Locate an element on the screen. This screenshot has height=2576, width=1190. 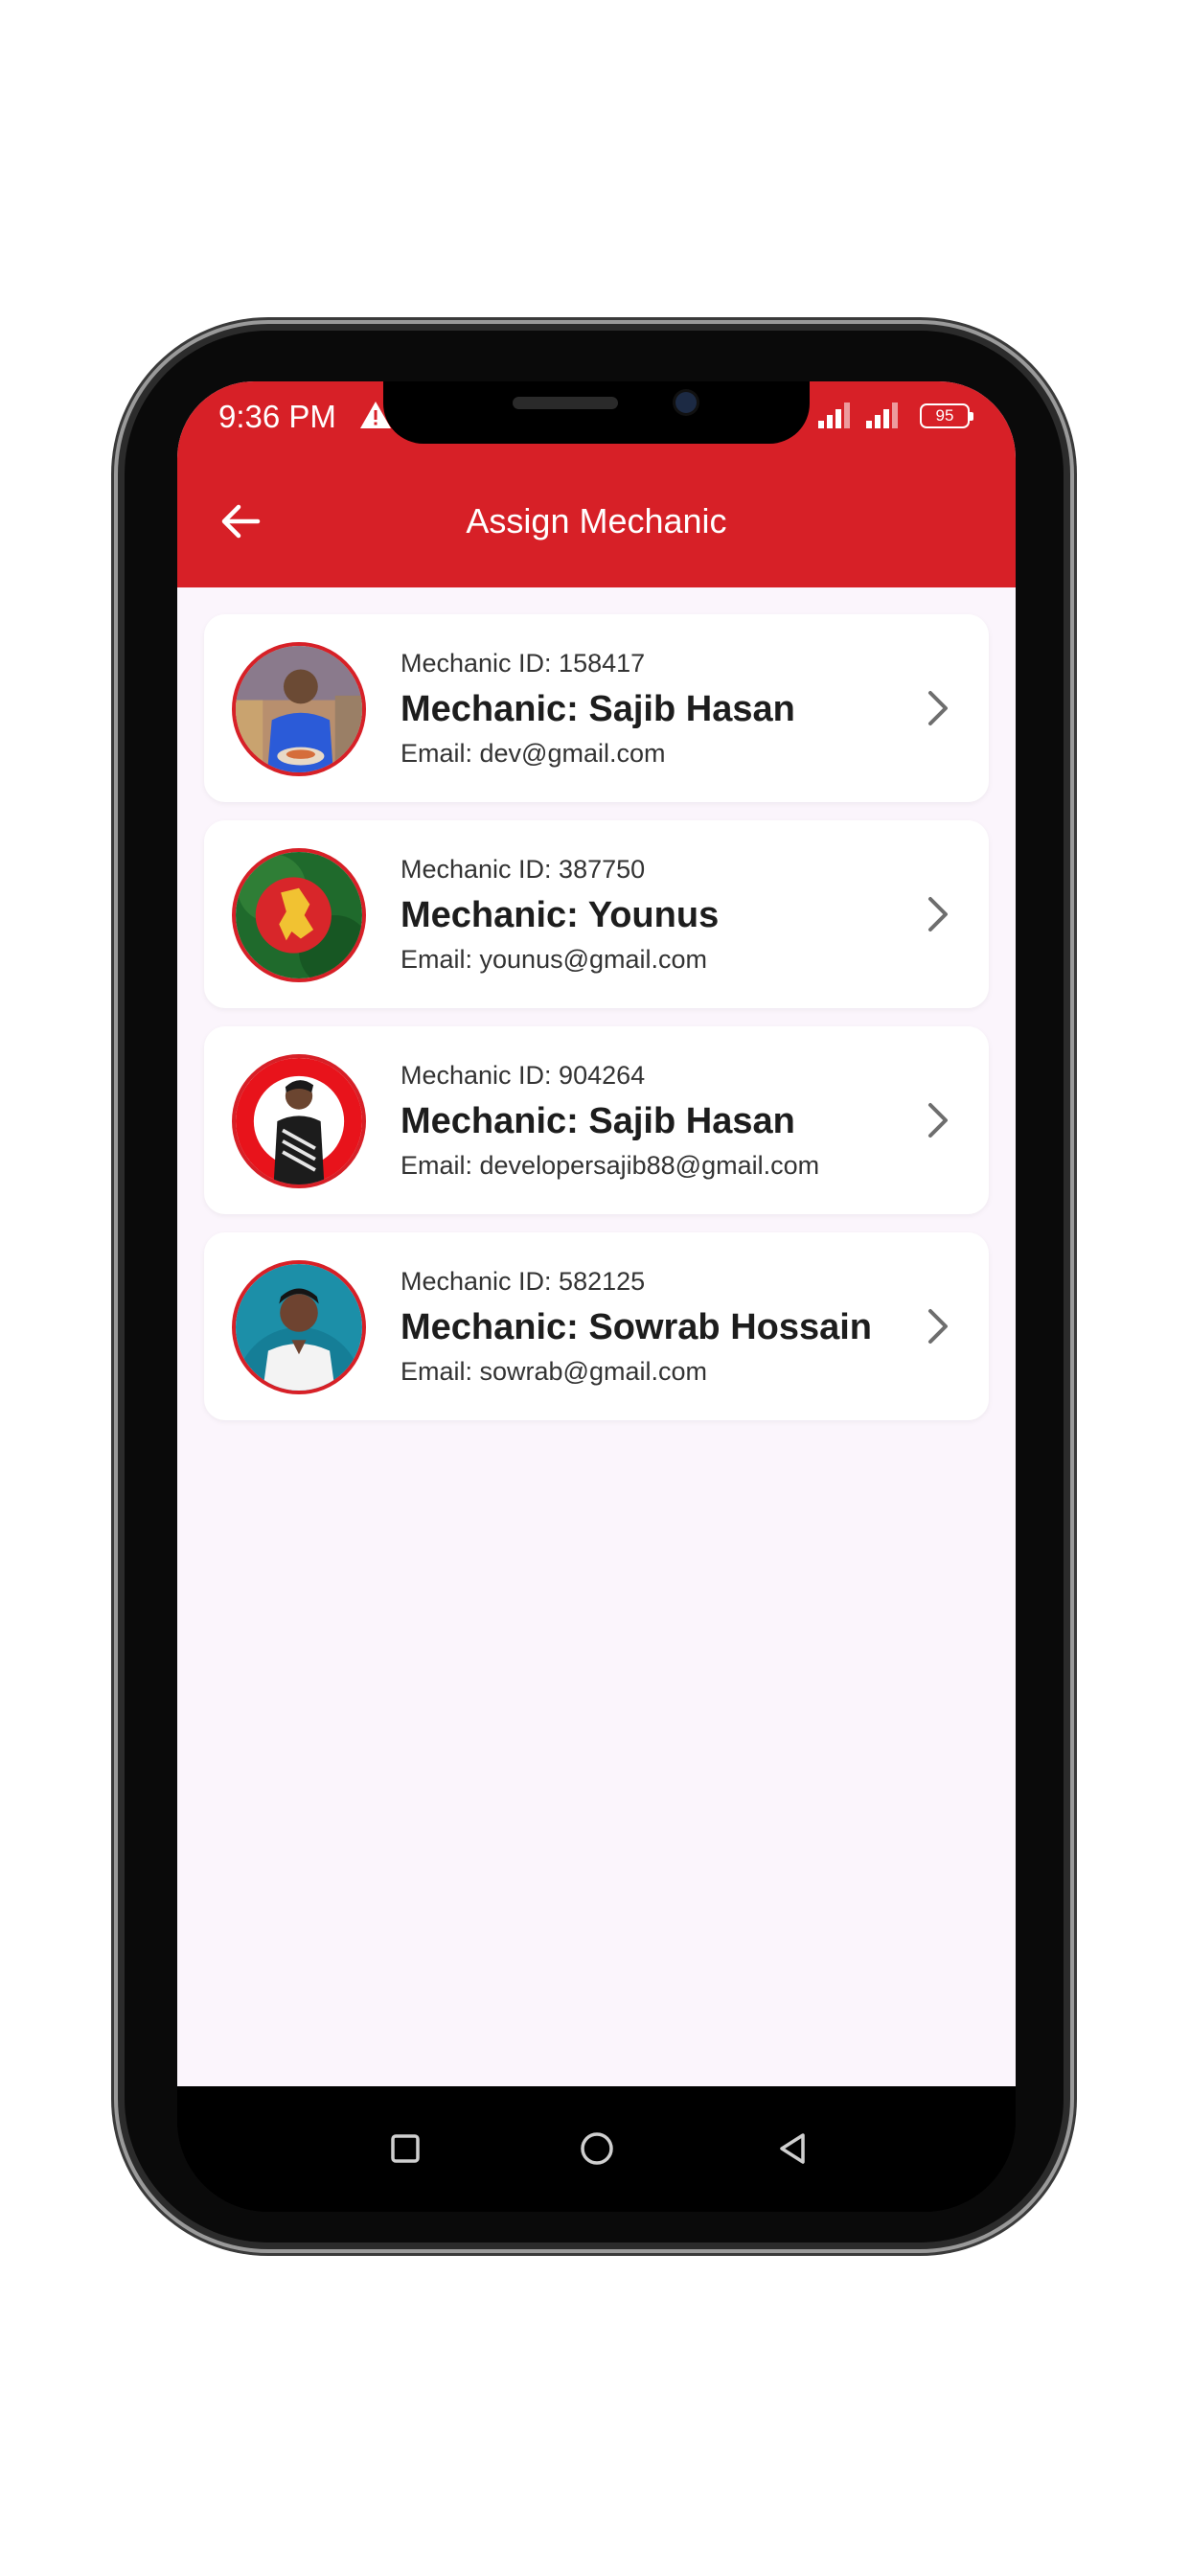
mechanic-email: Email: dev@gmail.com is located at coordinates (533, 753).